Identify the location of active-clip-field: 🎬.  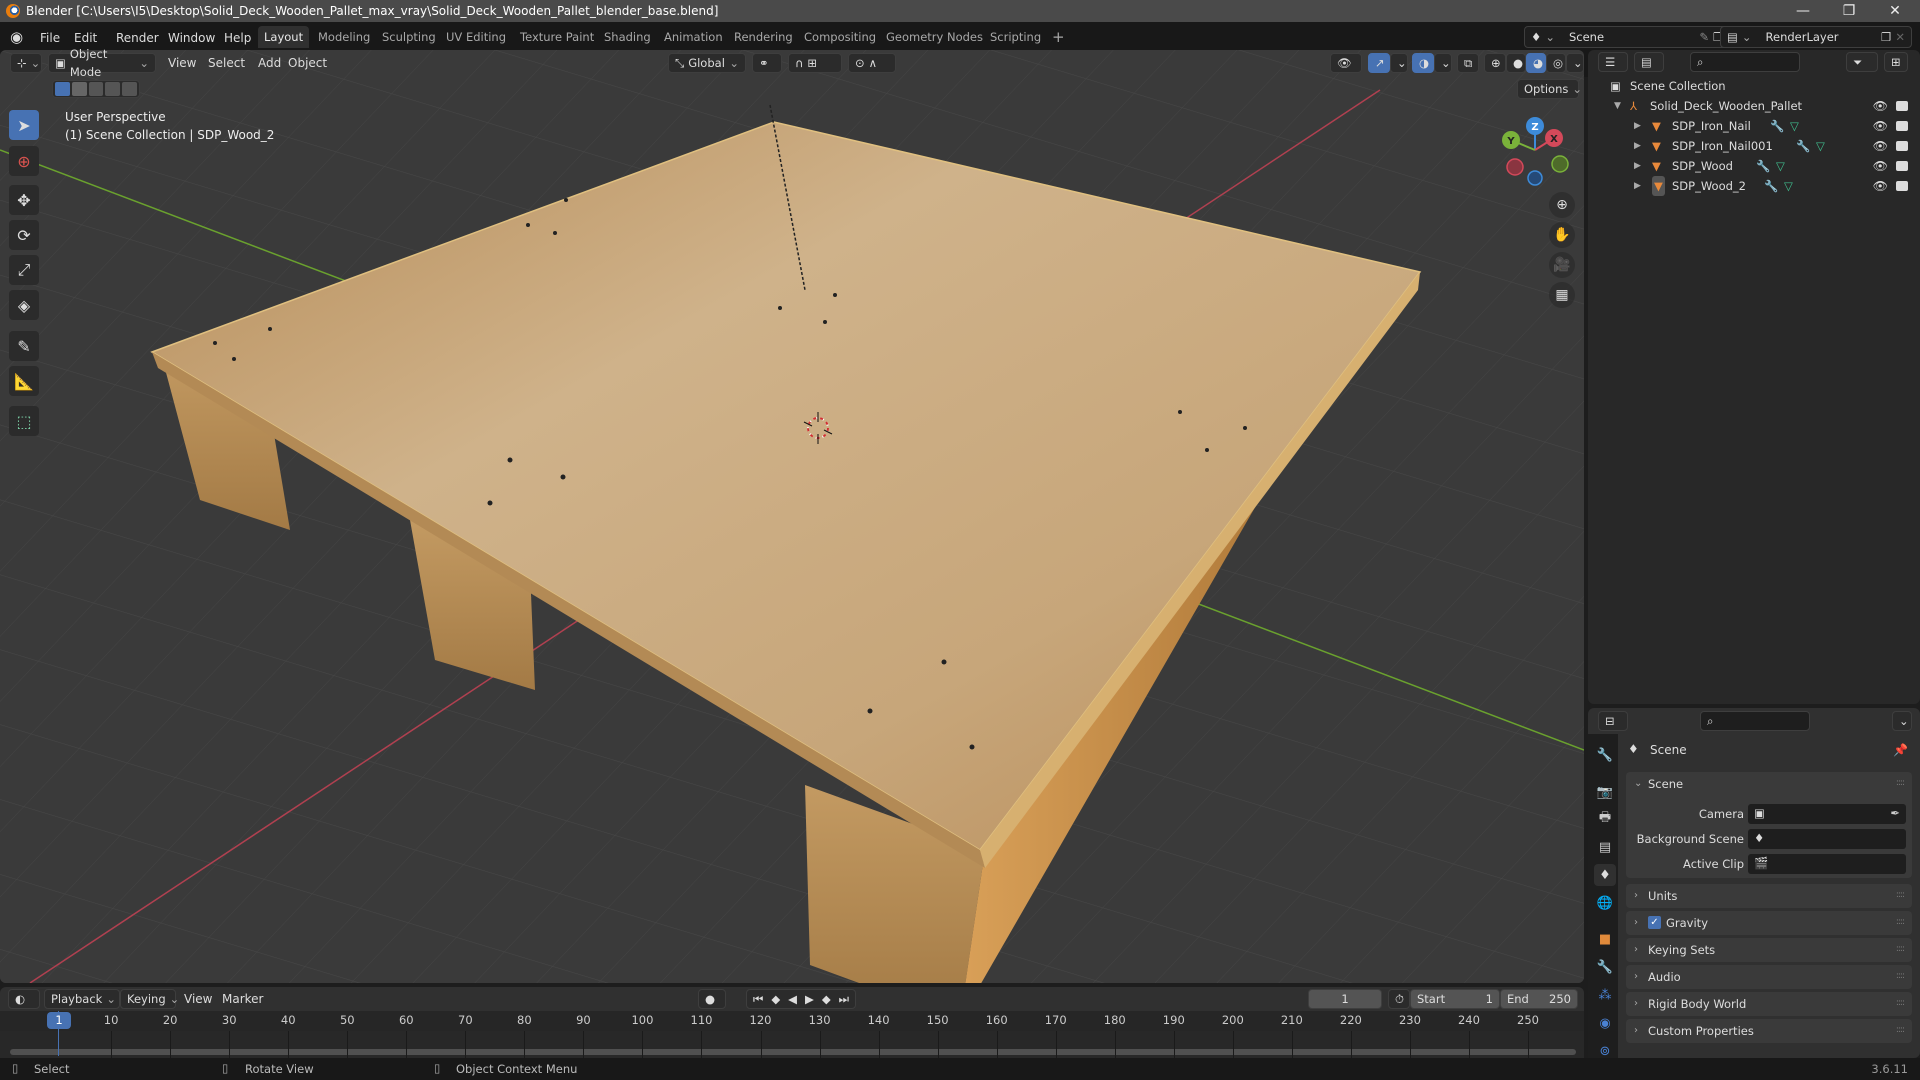
(1827, 864).